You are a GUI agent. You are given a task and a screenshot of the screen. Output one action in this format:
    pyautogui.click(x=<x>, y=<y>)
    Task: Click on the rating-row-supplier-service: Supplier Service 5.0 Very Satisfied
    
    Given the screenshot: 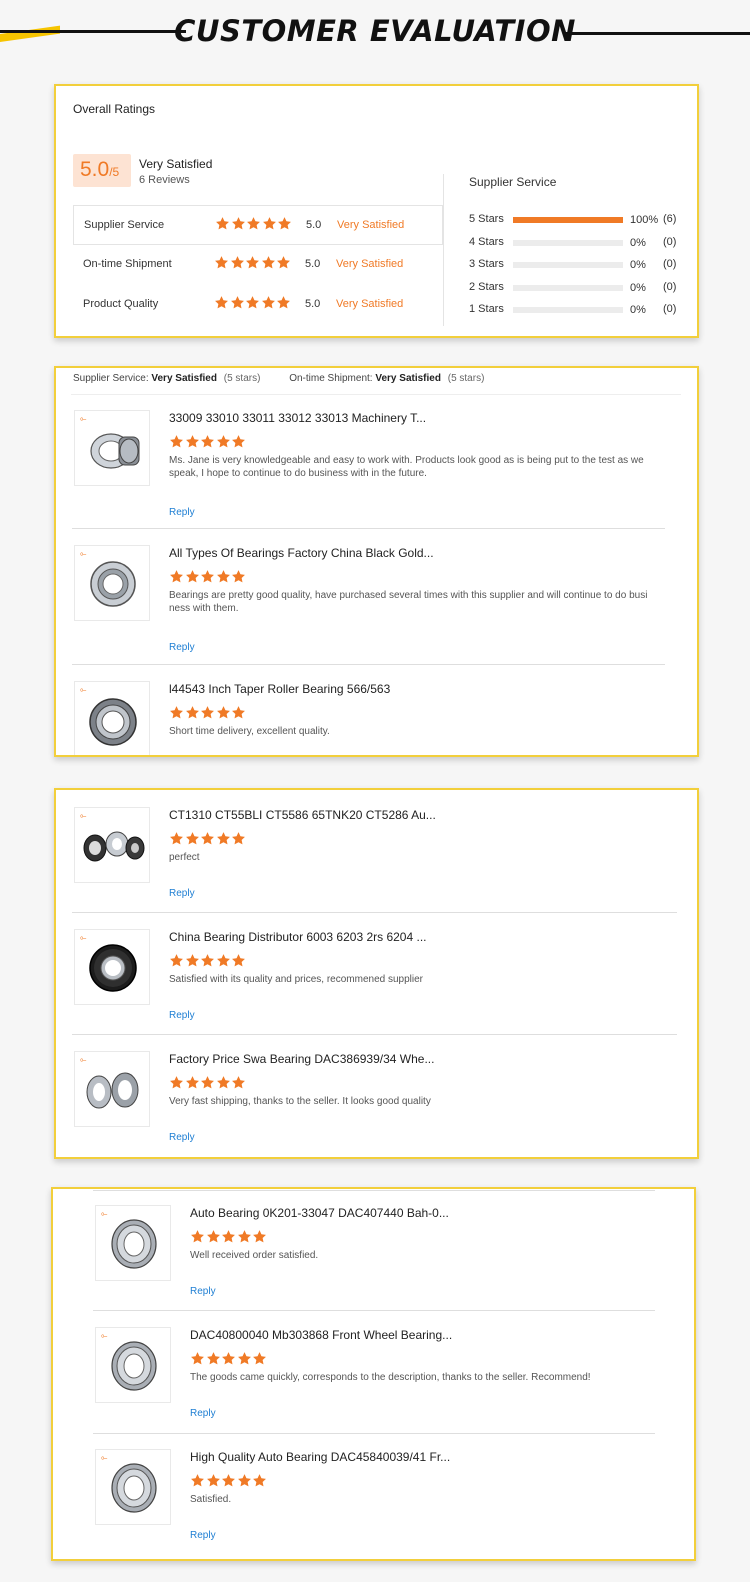 What is the action you would take?
    pyautogui.click(x=258, y=225)
    